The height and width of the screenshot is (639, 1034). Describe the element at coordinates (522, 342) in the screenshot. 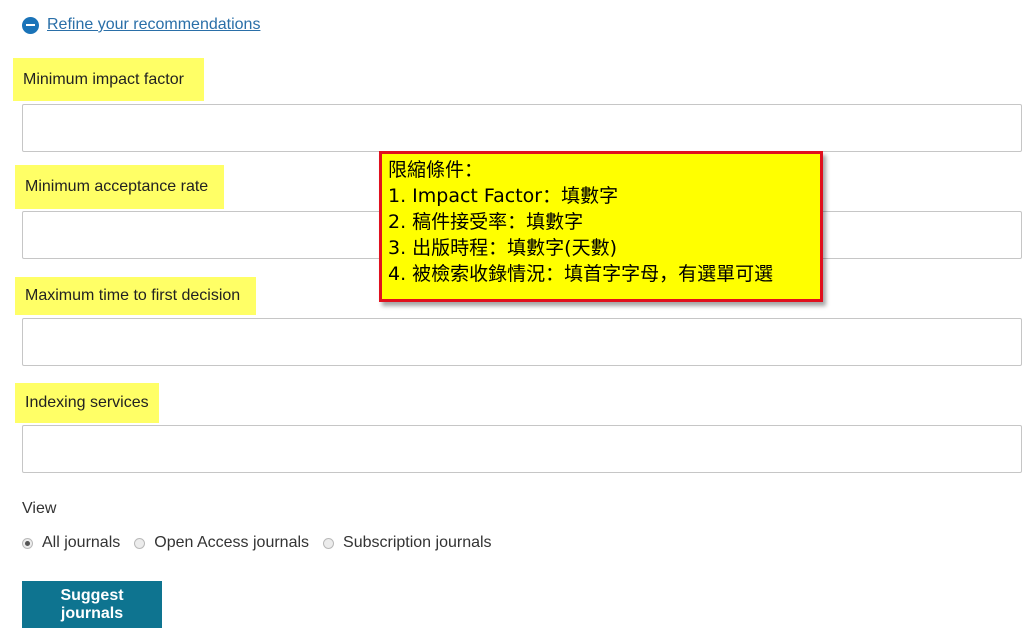

I see `maximum-time-to-first-decision-input` at that location.